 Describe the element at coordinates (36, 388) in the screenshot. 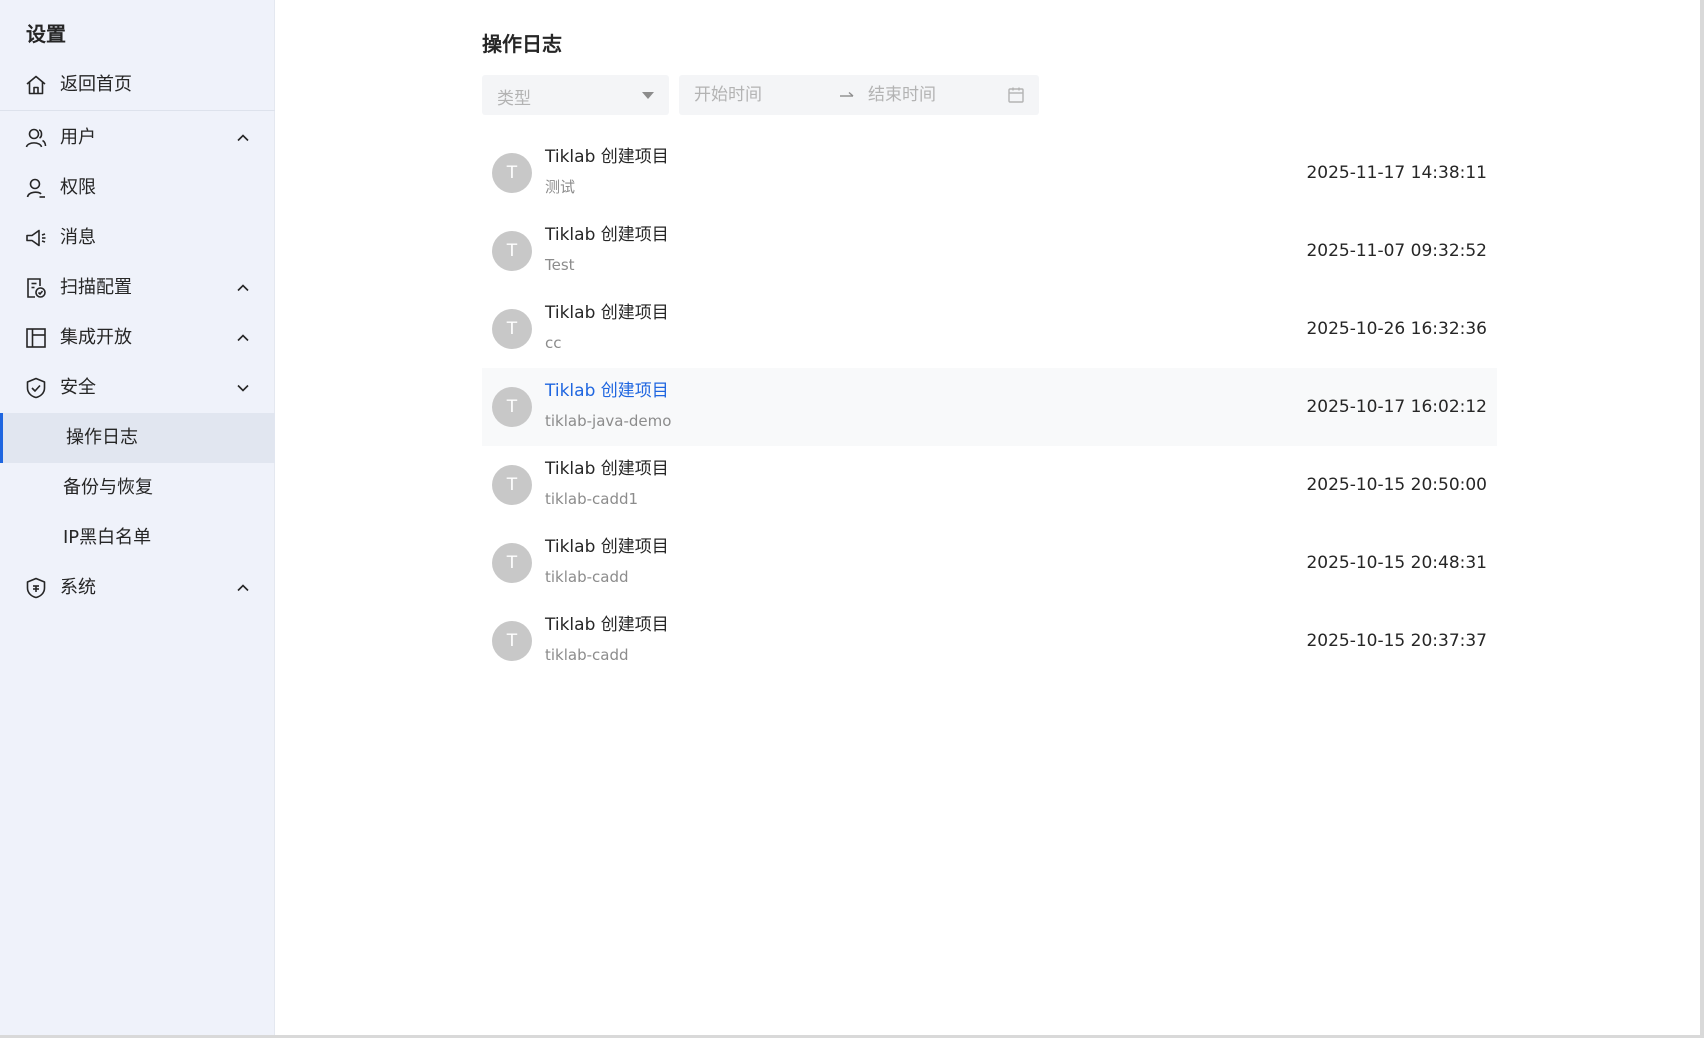

I see `shield-check-icon` at that location.